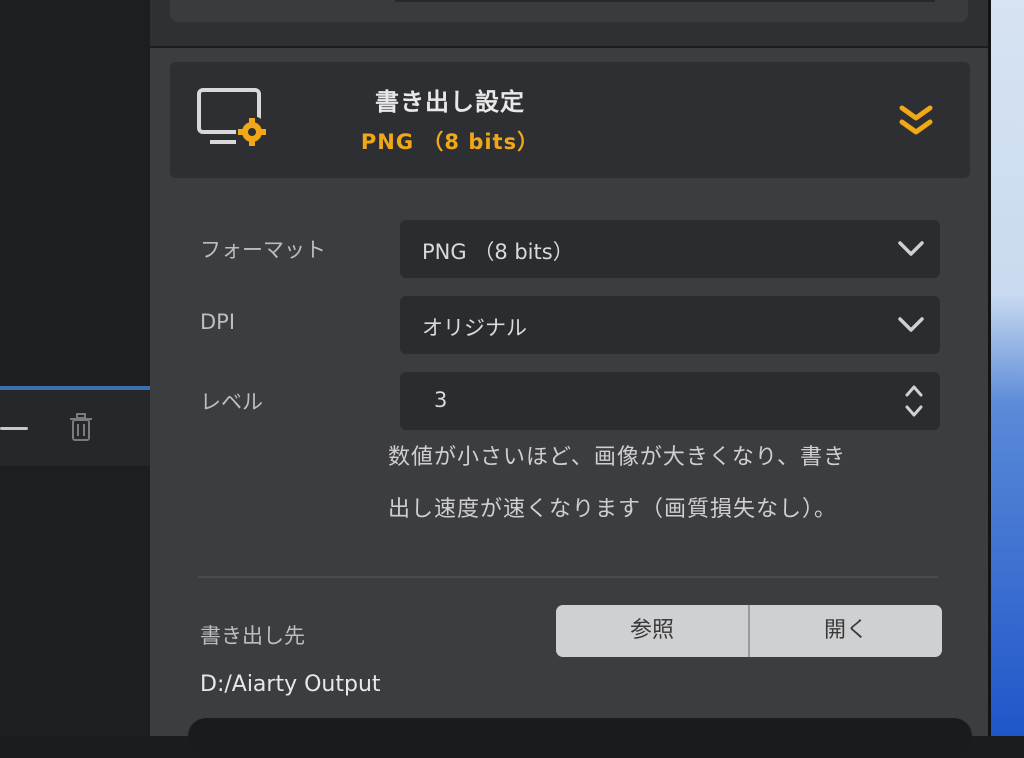  What do you see at coordinates (450, 142) in the screenshot?
I see `export-format-summary: PNG （8 bits）` at bounding box center [450, 142].